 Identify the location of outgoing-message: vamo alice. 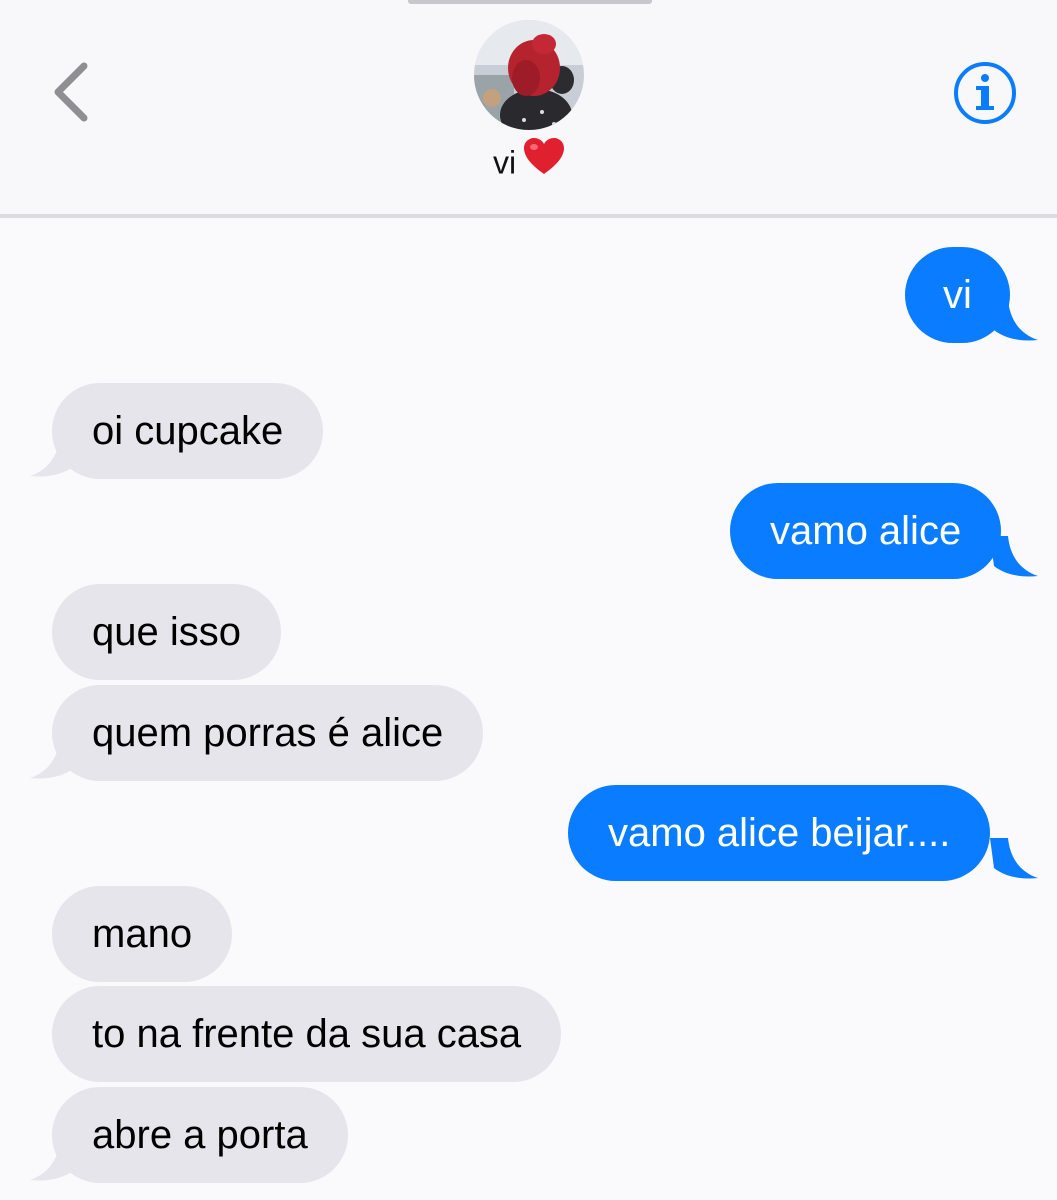
(866, 531).